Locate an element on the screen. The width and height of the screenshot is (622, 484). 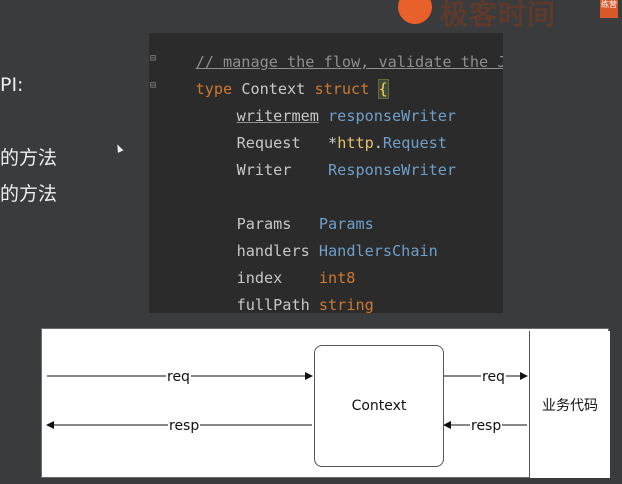
code-field-row: writermem responseWriter is located at coordinates (328, 107).